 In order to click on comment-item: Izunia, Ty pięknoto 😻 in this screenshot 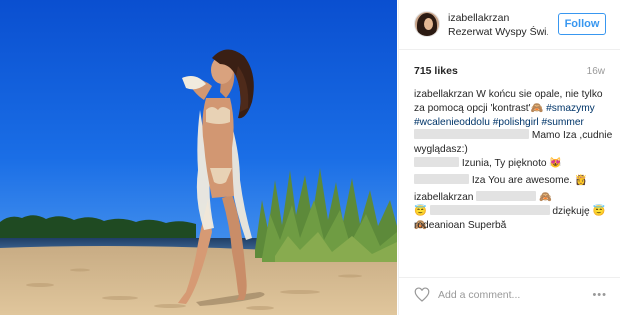, I will do `click(514, 164)`.